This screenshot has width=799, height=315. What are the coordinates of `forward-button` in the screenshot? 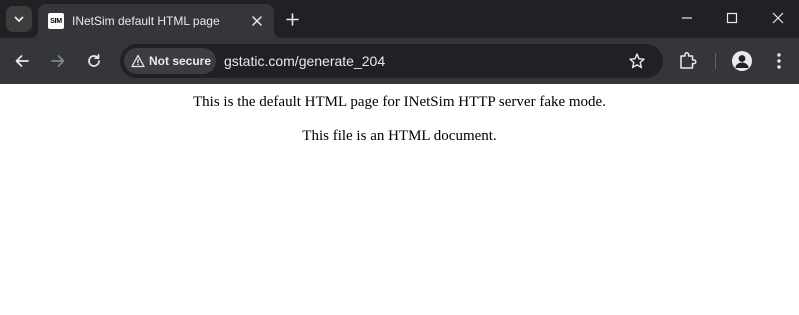 It's located at (58, 61).